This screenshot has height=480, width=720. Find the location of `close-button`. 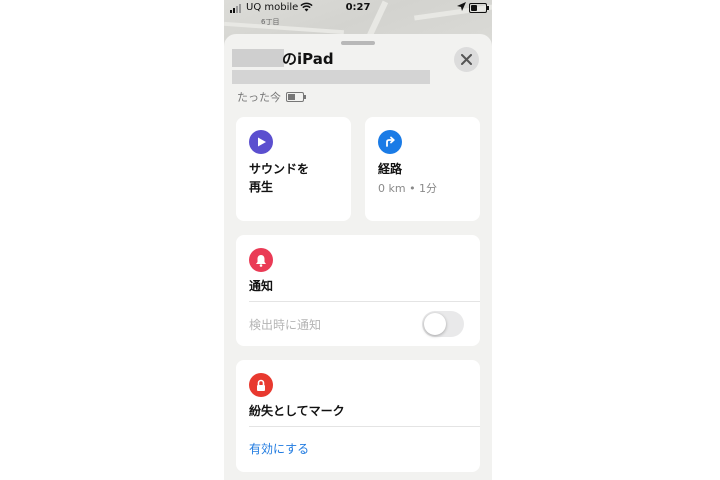

close-button is located at coordinates (466, 59).